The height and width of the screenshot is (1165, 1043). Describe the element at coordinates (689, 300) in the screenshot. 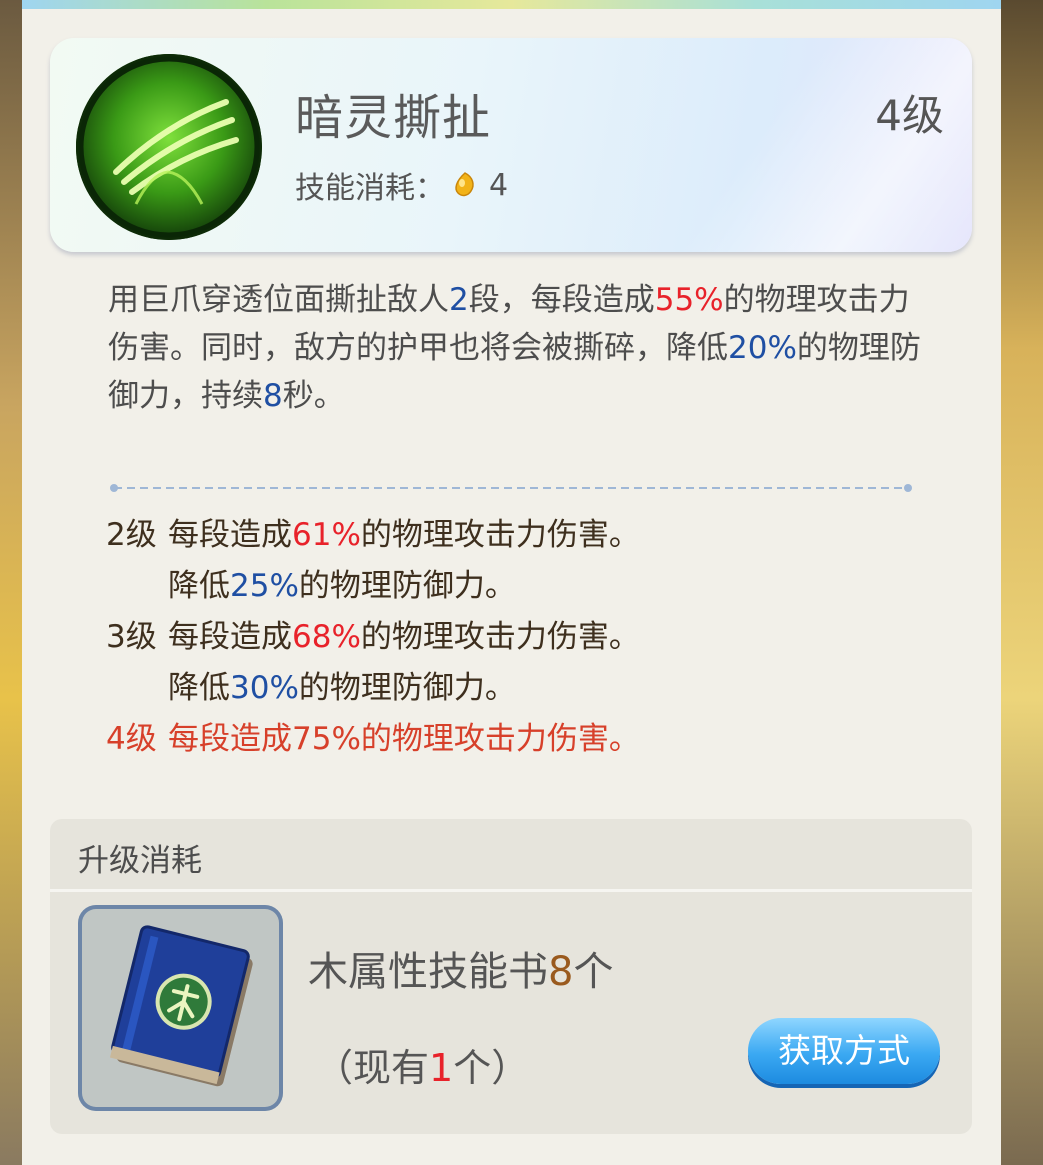

I see `damage-percent: 55%` at that location.